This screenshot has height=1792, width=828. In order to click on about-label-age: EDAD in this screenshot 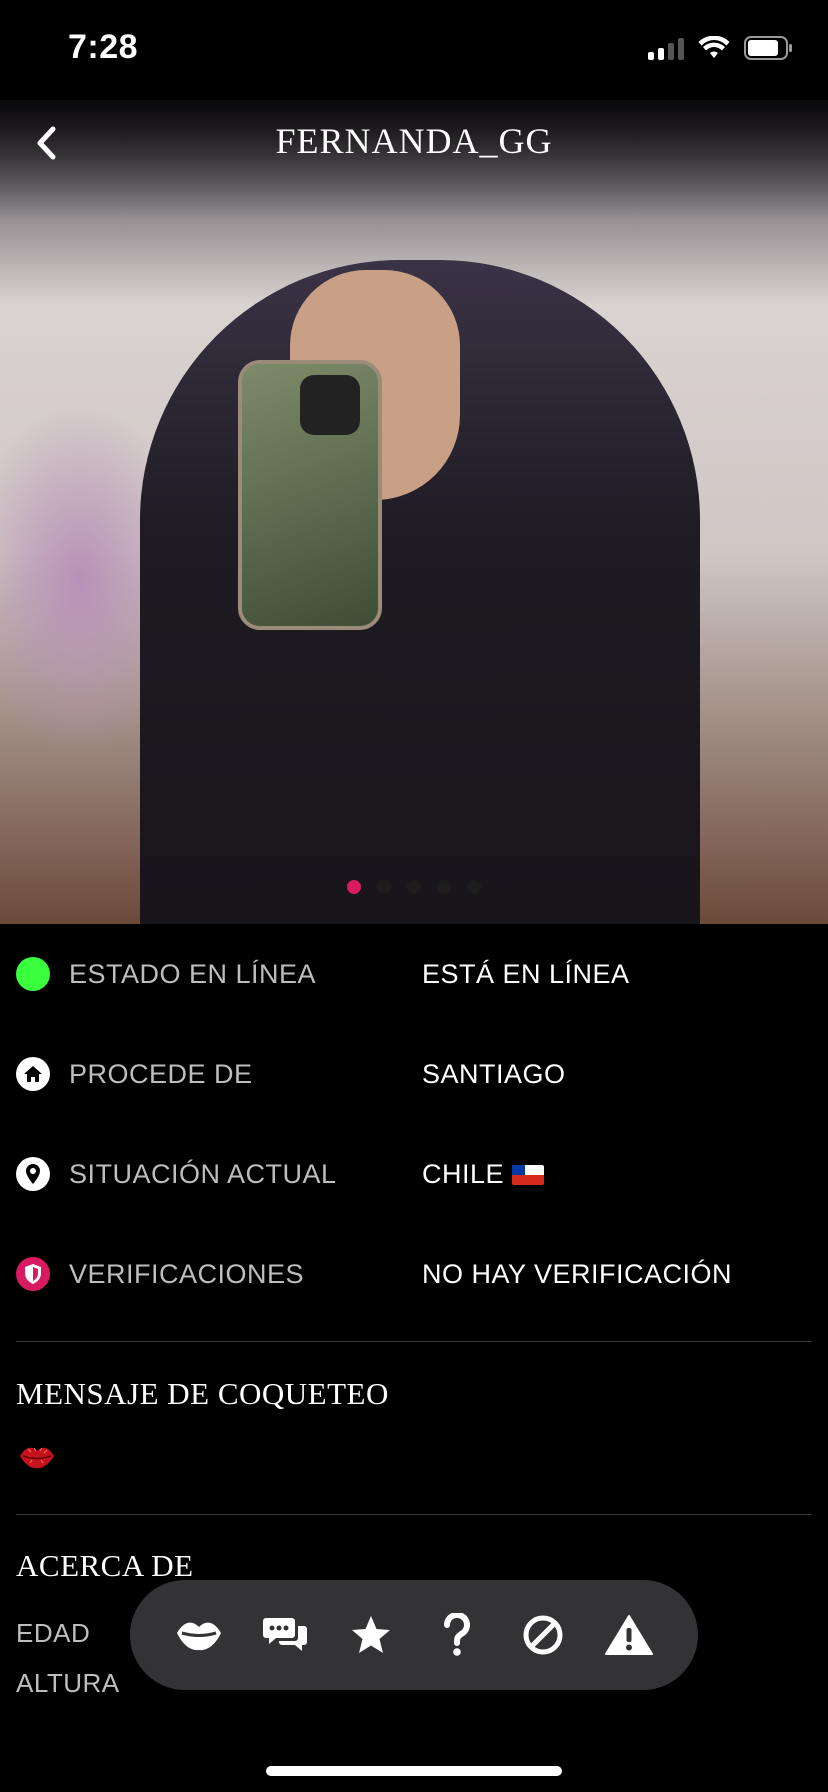, I will do `click(53, 1633)`.